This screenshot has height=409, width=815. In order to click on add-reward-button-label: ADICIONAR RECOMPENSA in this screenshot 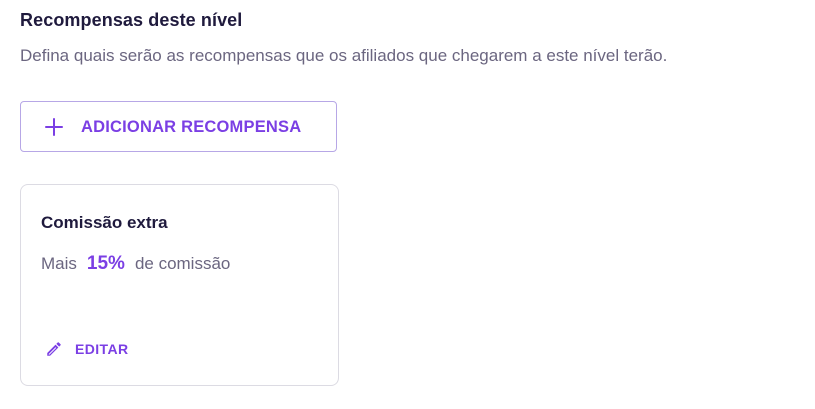, I will do `click(191, 127)`.